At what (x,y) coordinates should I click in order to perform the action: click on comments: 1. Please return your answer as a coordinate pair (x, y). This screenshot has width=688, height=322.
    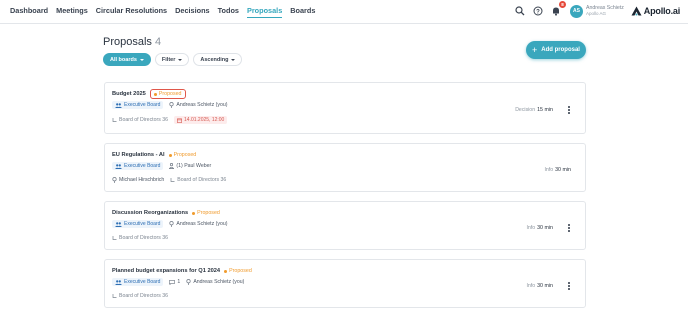
    Looking at the image, I should click on (174, 282).